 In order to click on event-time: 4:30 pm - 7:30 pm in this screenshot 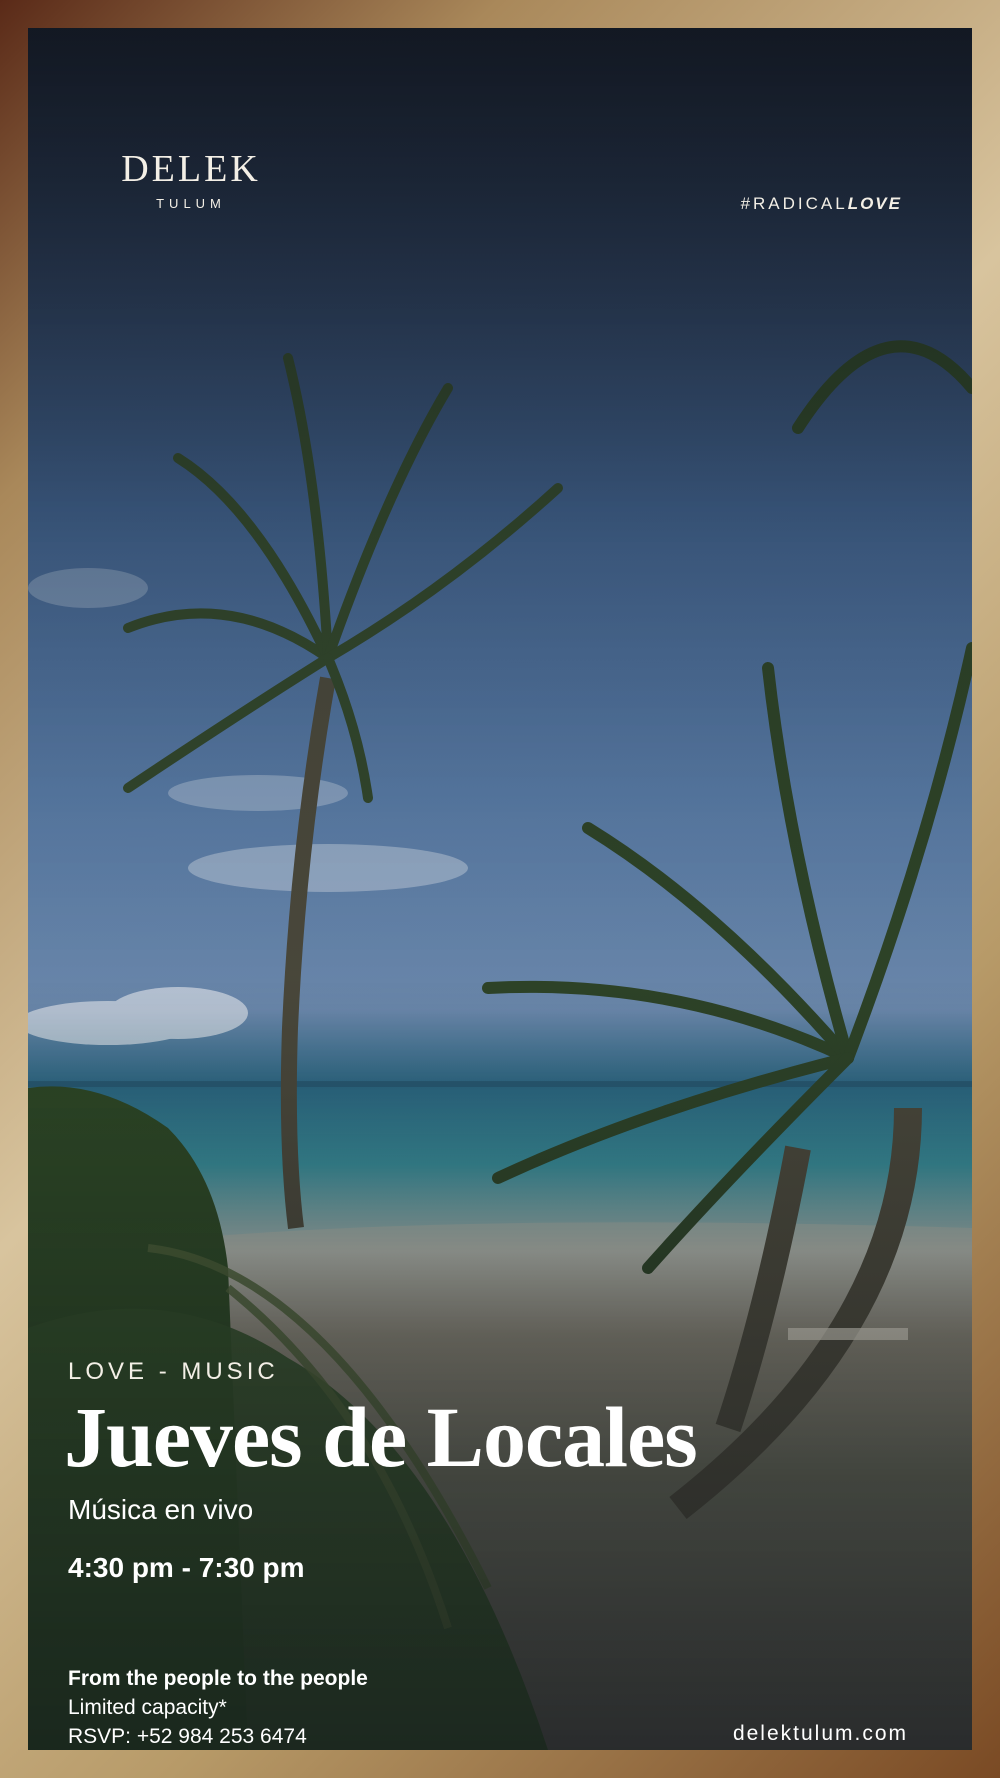, I will do `click(186, 1567)`.